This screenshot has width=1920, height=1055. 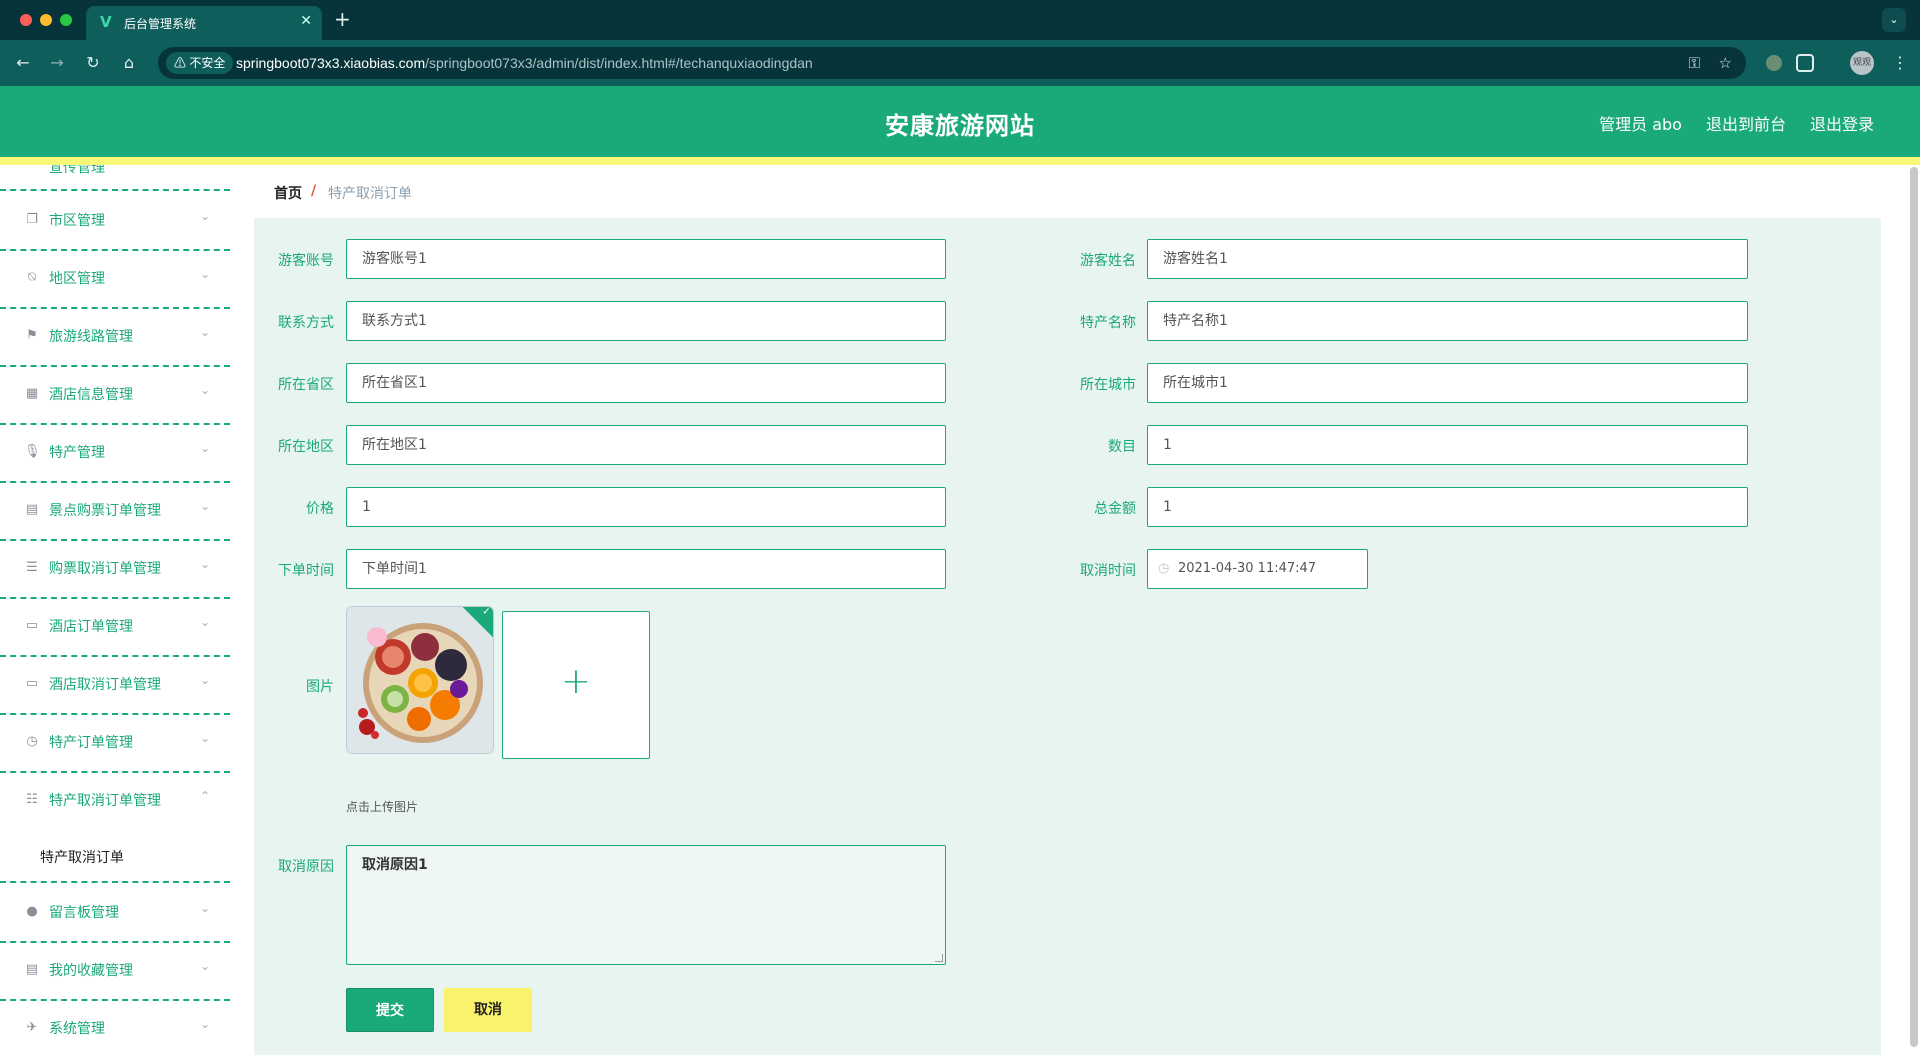 I want to click on sidebar-subitem-techan-quxiao-dingdan: 特产取消订单, so click(x=115, y=857).